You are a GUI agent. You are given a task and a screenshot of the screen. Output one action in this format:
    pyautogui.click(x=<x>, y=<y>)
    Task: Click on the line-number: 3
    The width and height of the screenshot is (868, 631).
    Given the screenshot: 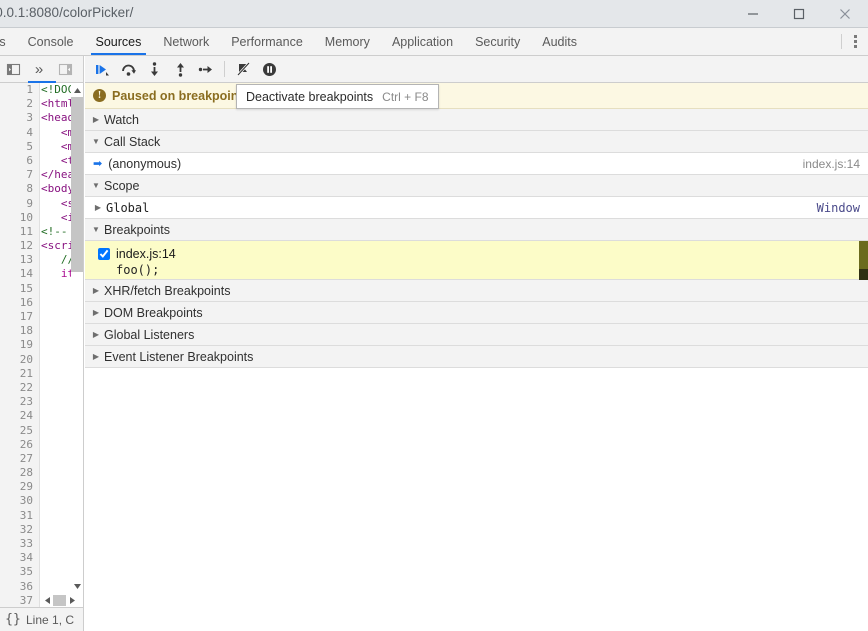 What is the action you would take?
    pyautogui.click(x=29, y=118)
    